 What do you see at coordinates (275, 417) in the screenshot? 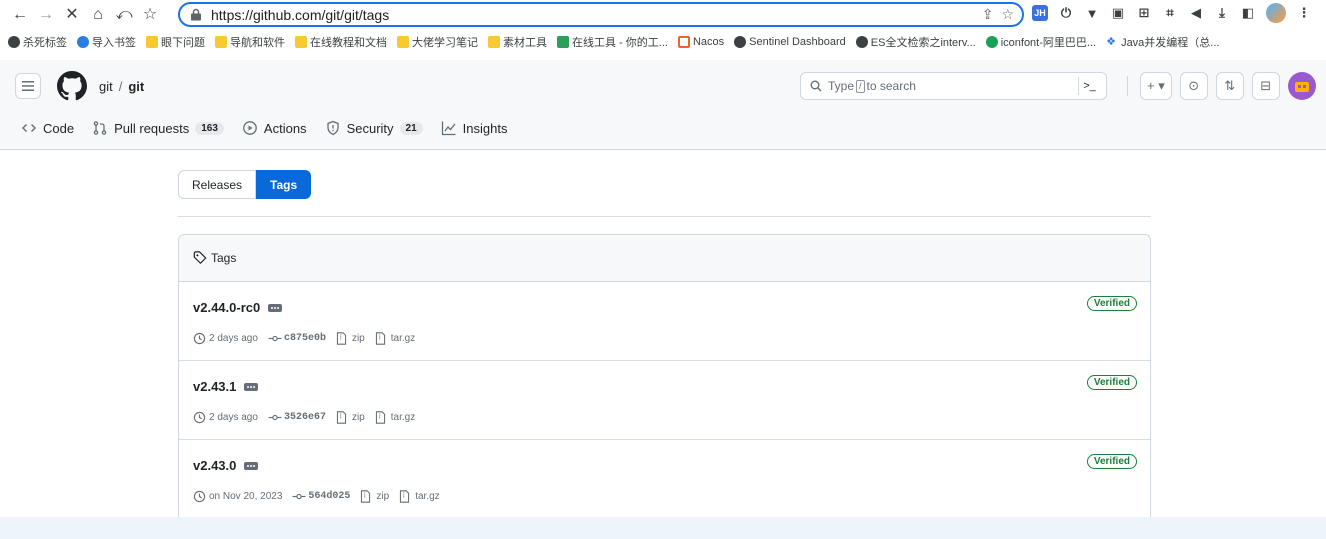
I see `commit-icon` at bounding box center [275, 417].